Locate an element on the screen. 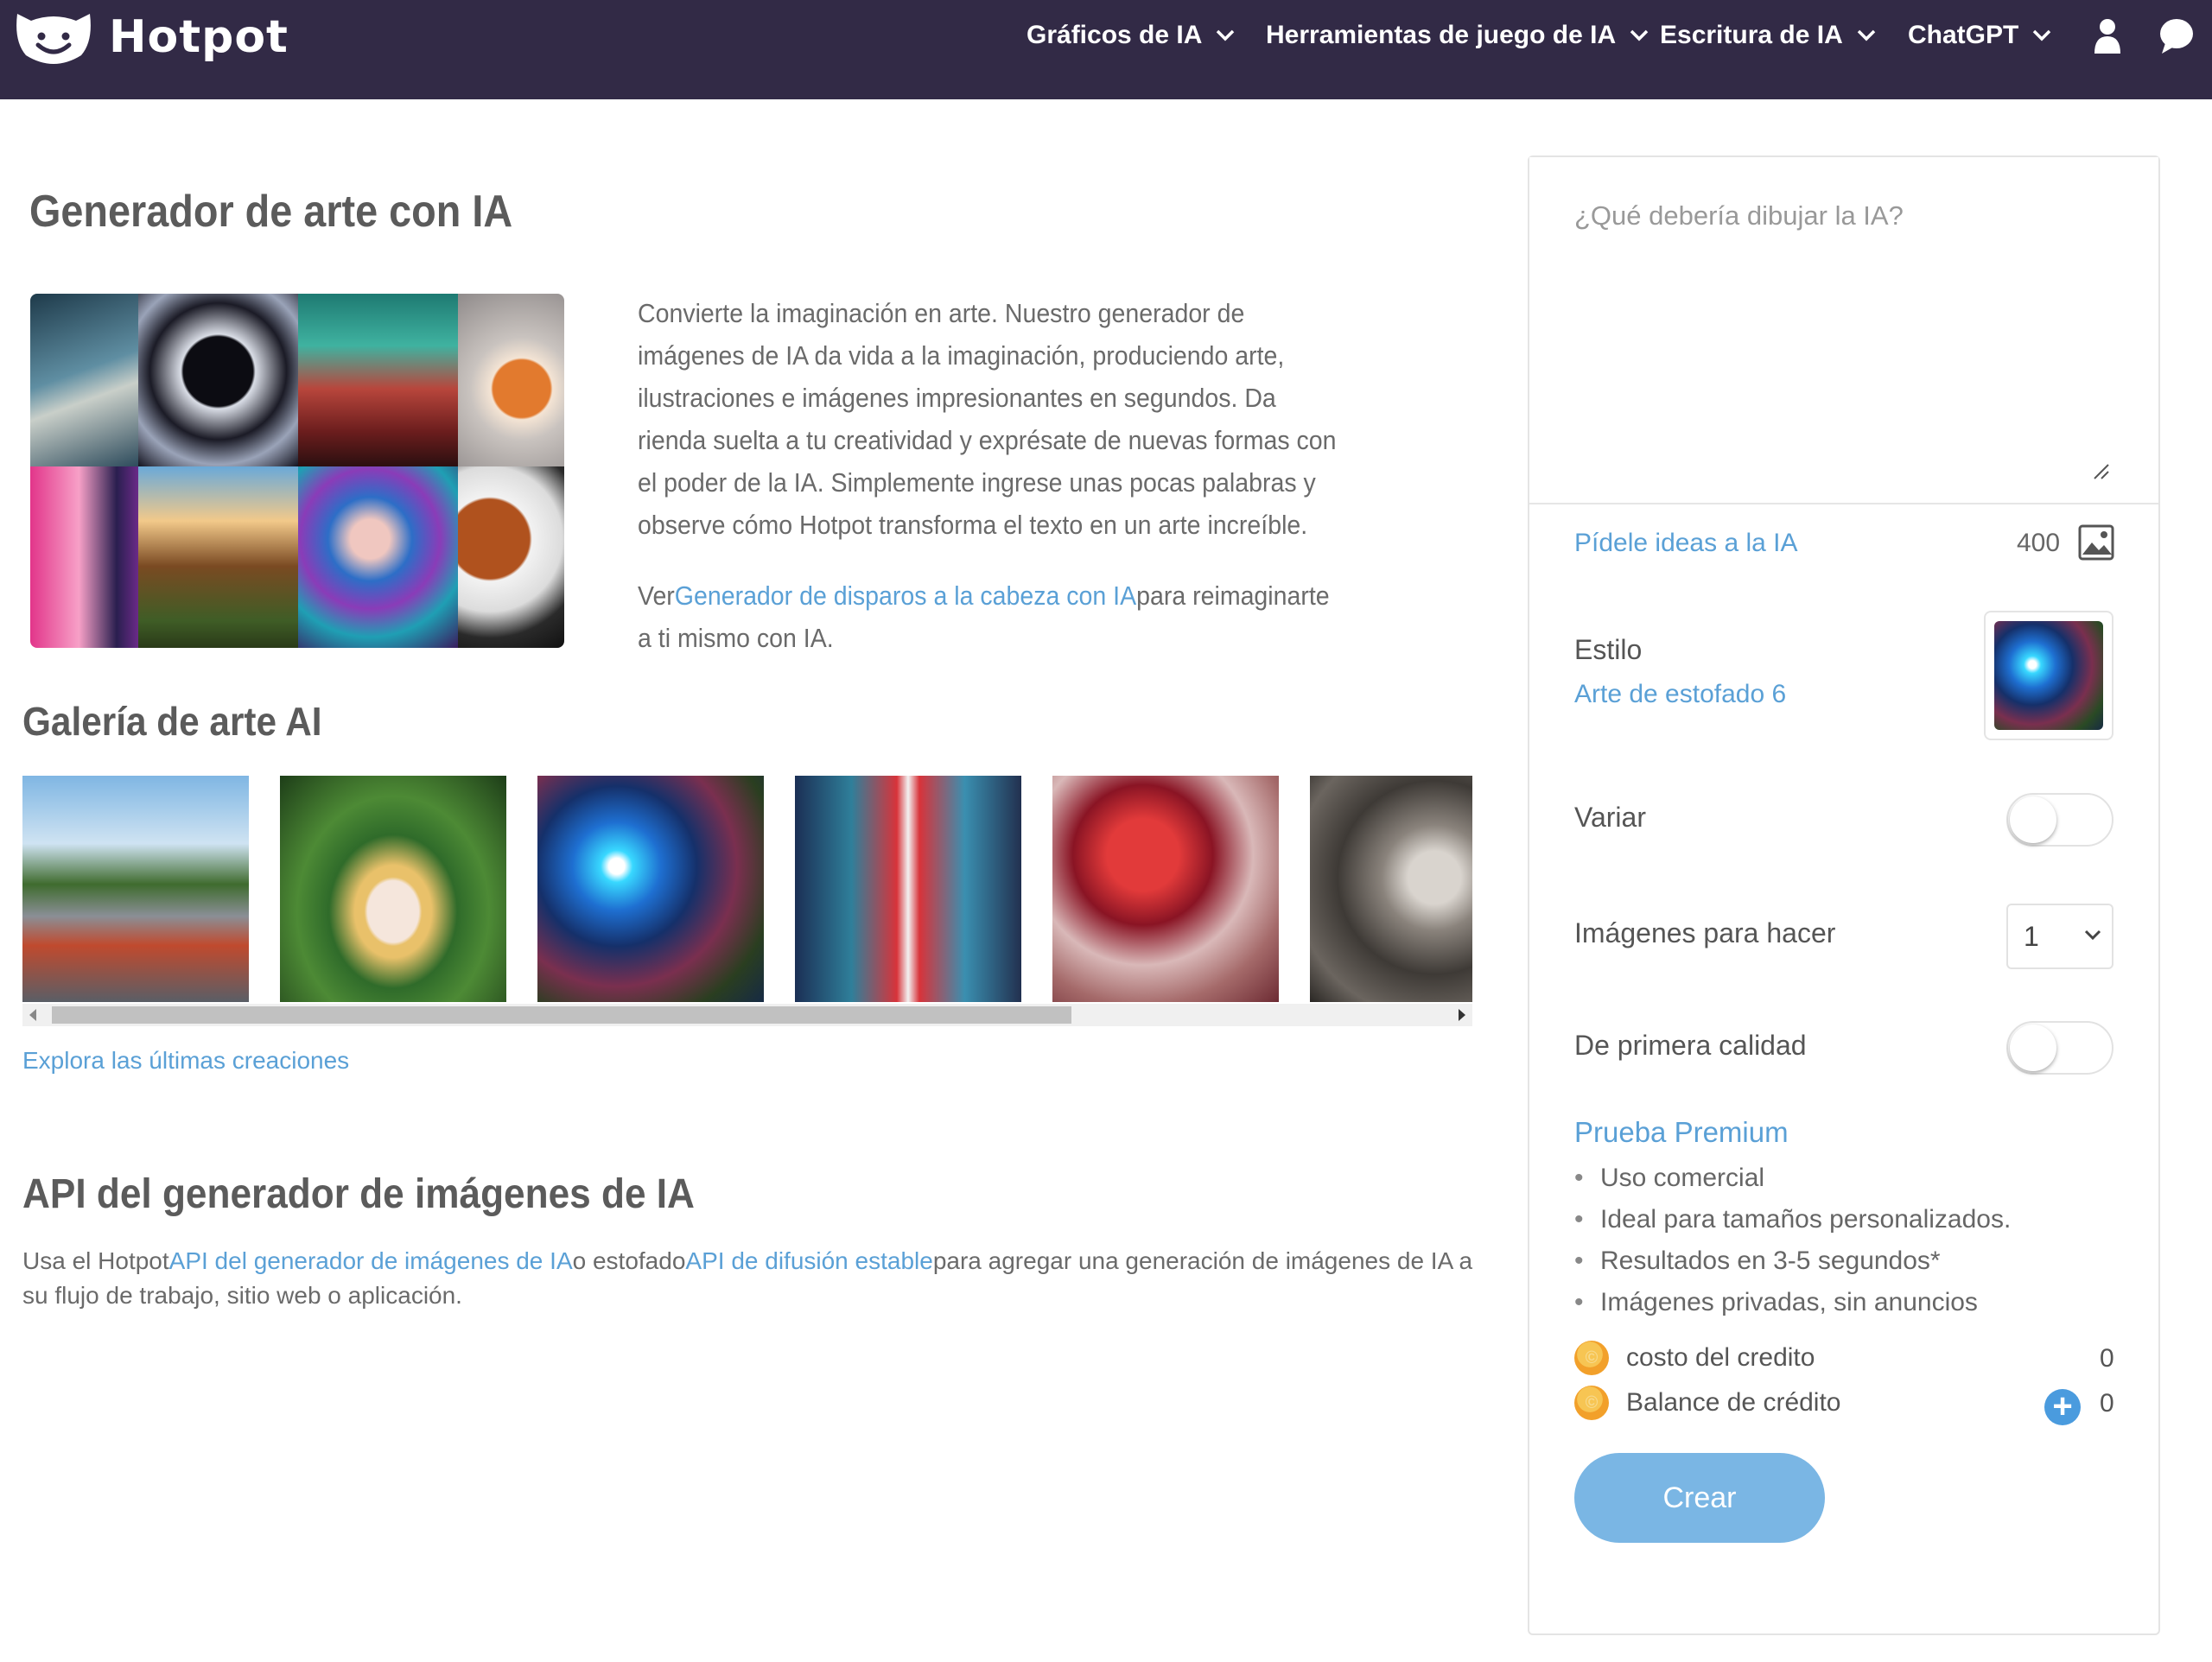 The image size is (2212, 1662). credit-balance-value: 0 is located at coordinates (2107, 1403).